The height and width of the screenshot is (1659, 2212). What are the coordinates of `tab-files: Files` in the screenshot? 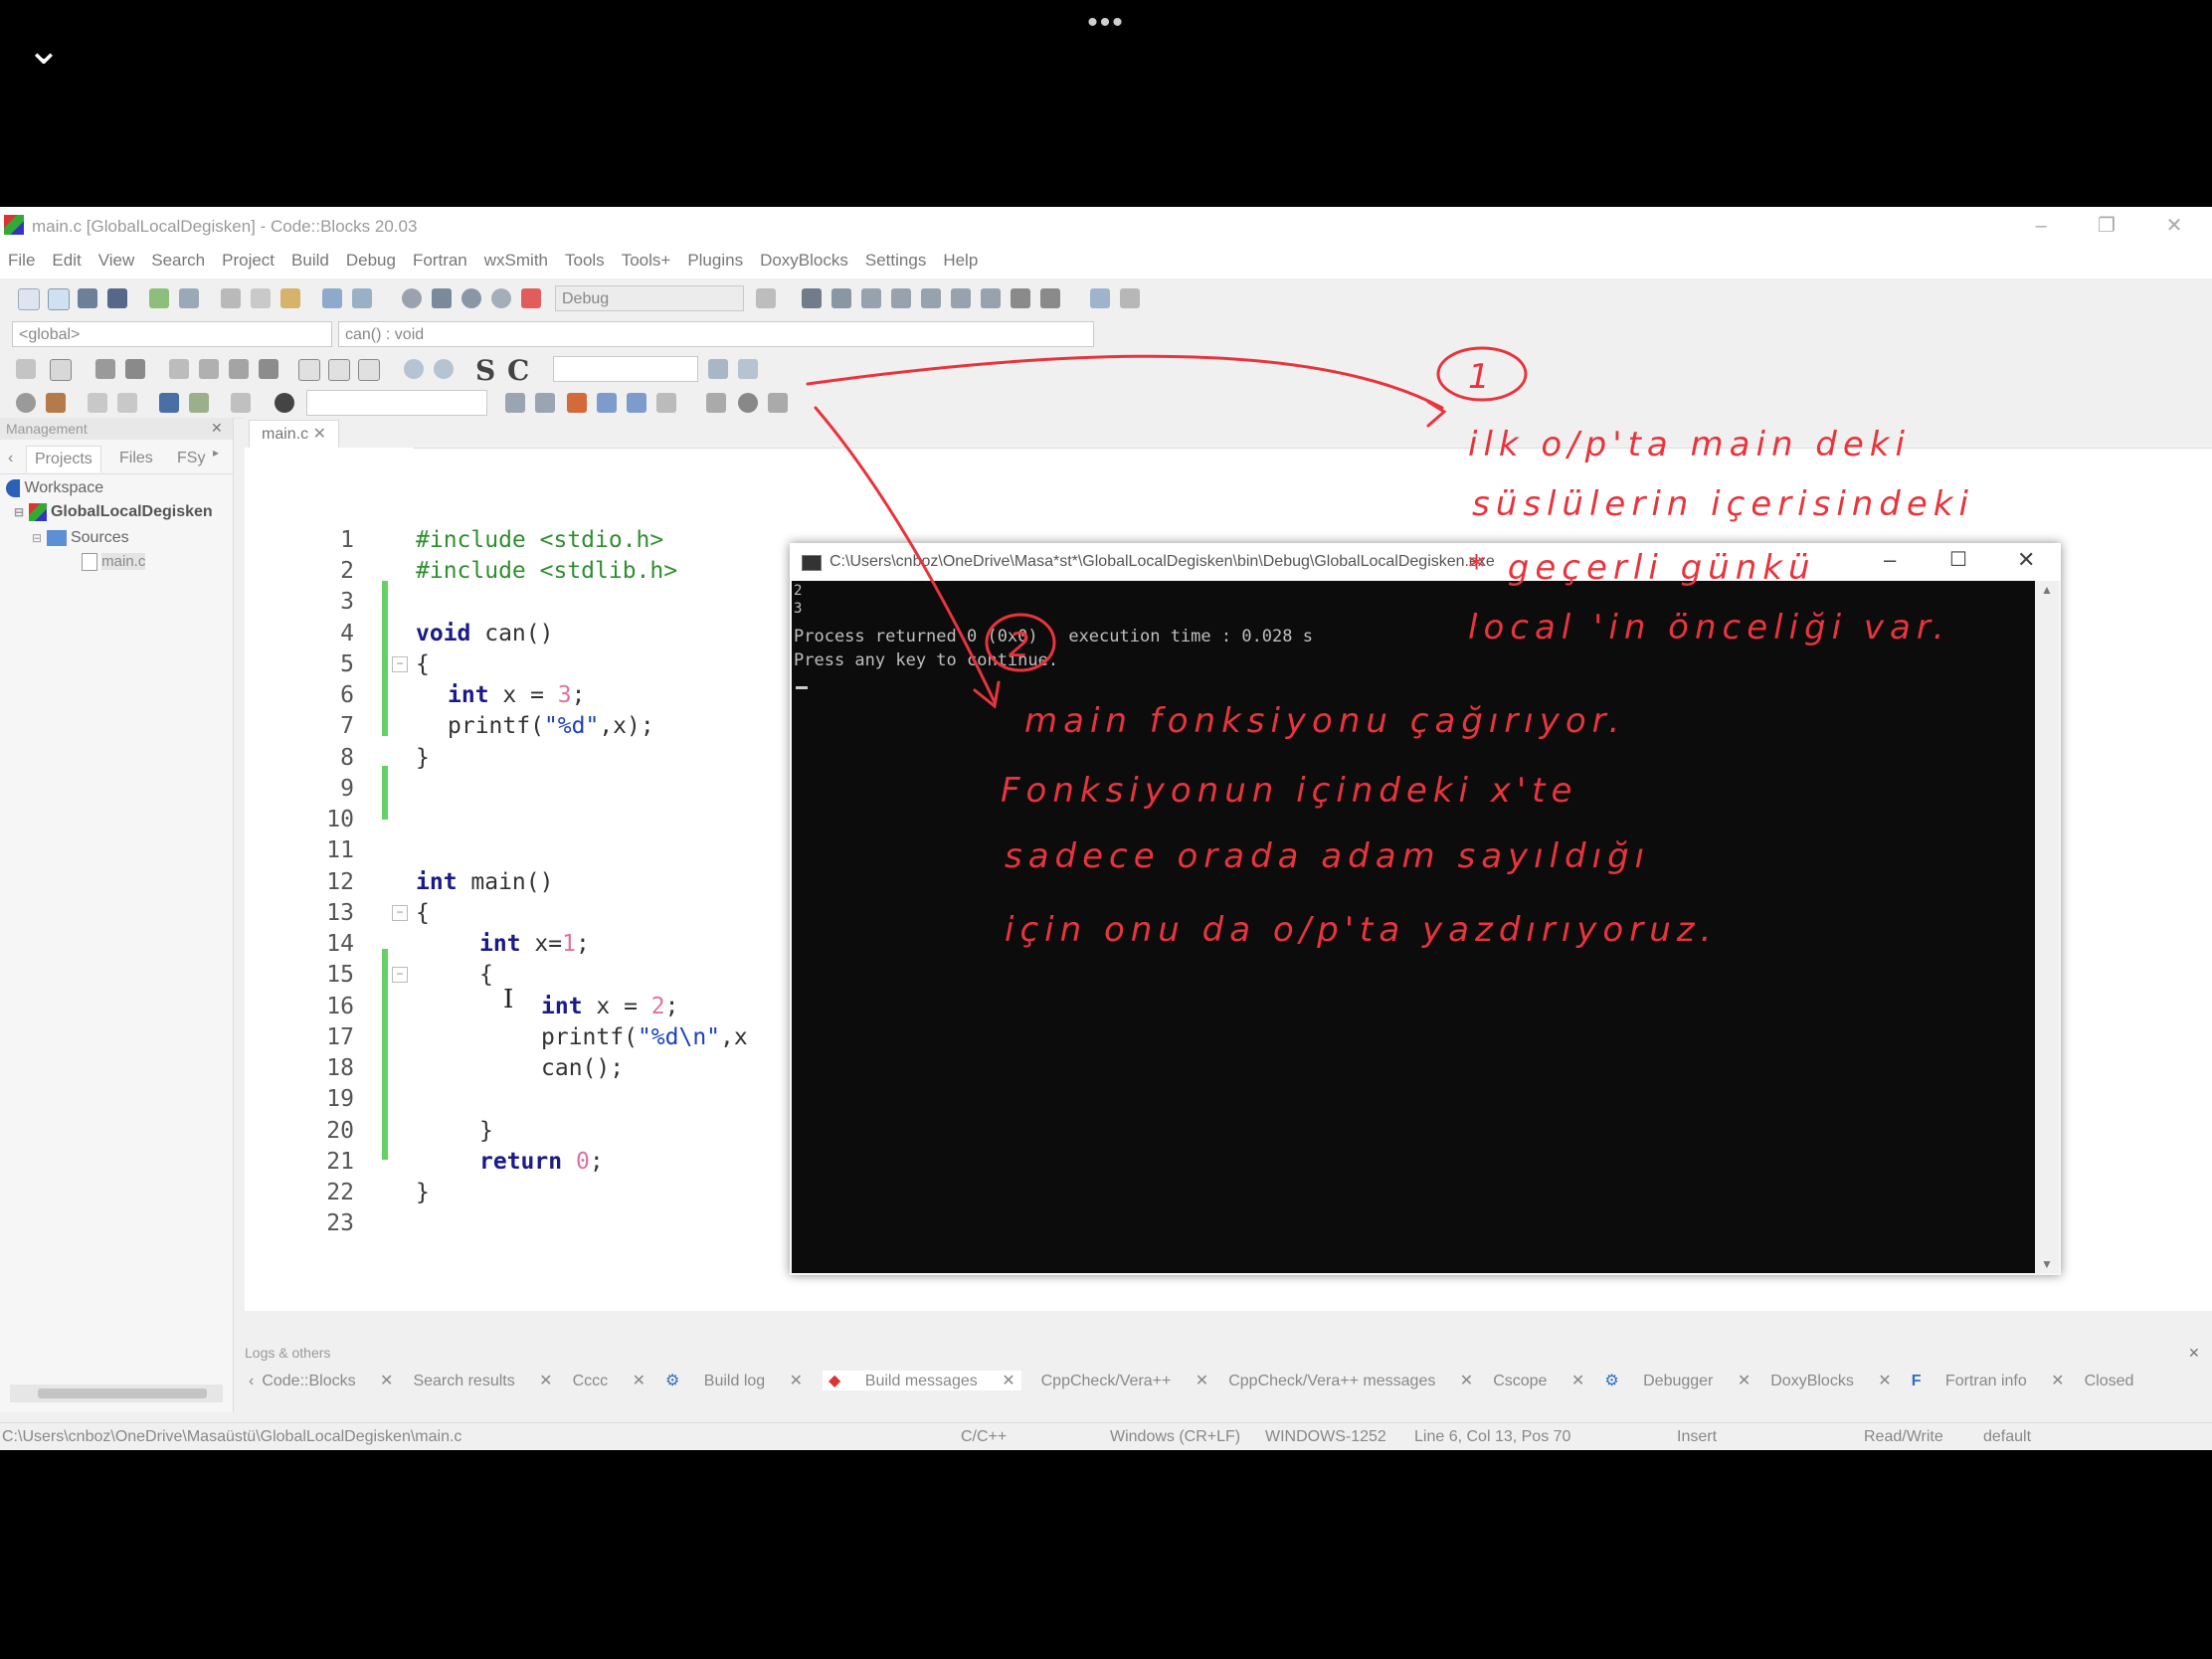 It's located at (136, 458).